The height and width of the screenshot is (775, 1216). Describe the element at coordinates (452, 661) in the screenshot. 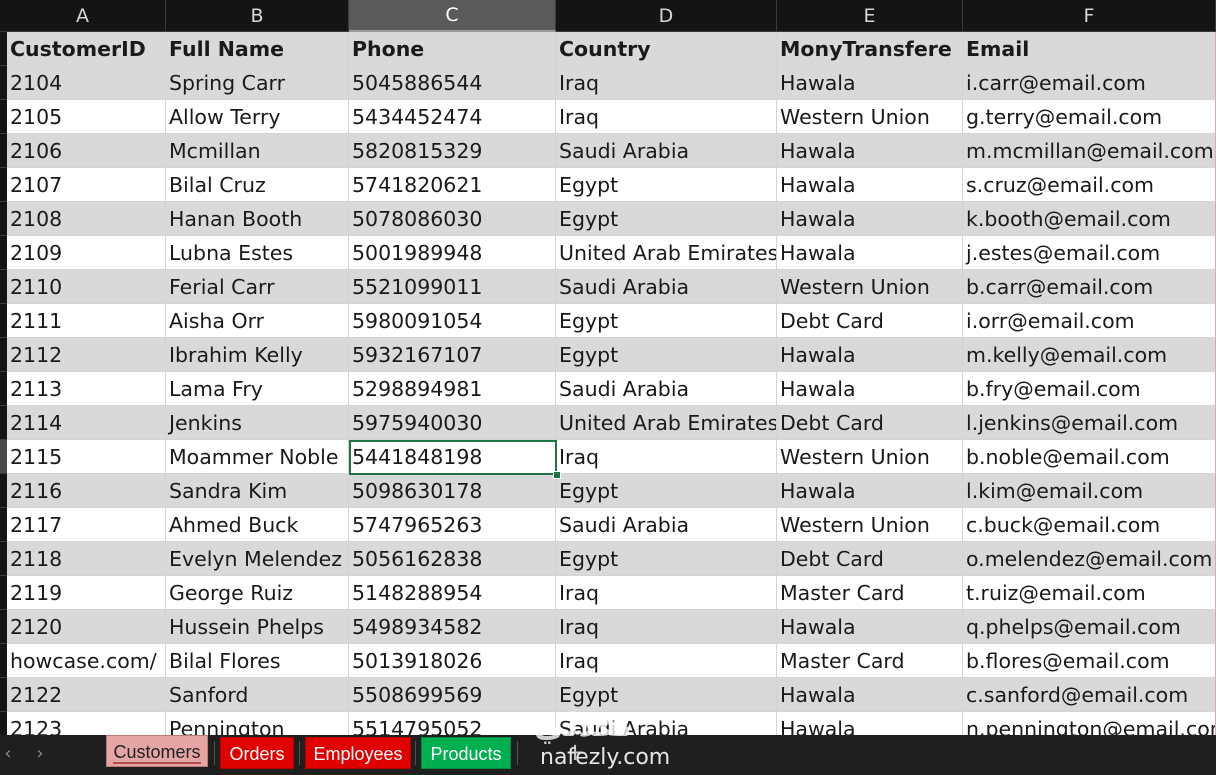

I see `table-cell-phone: 5013918026` at that location.